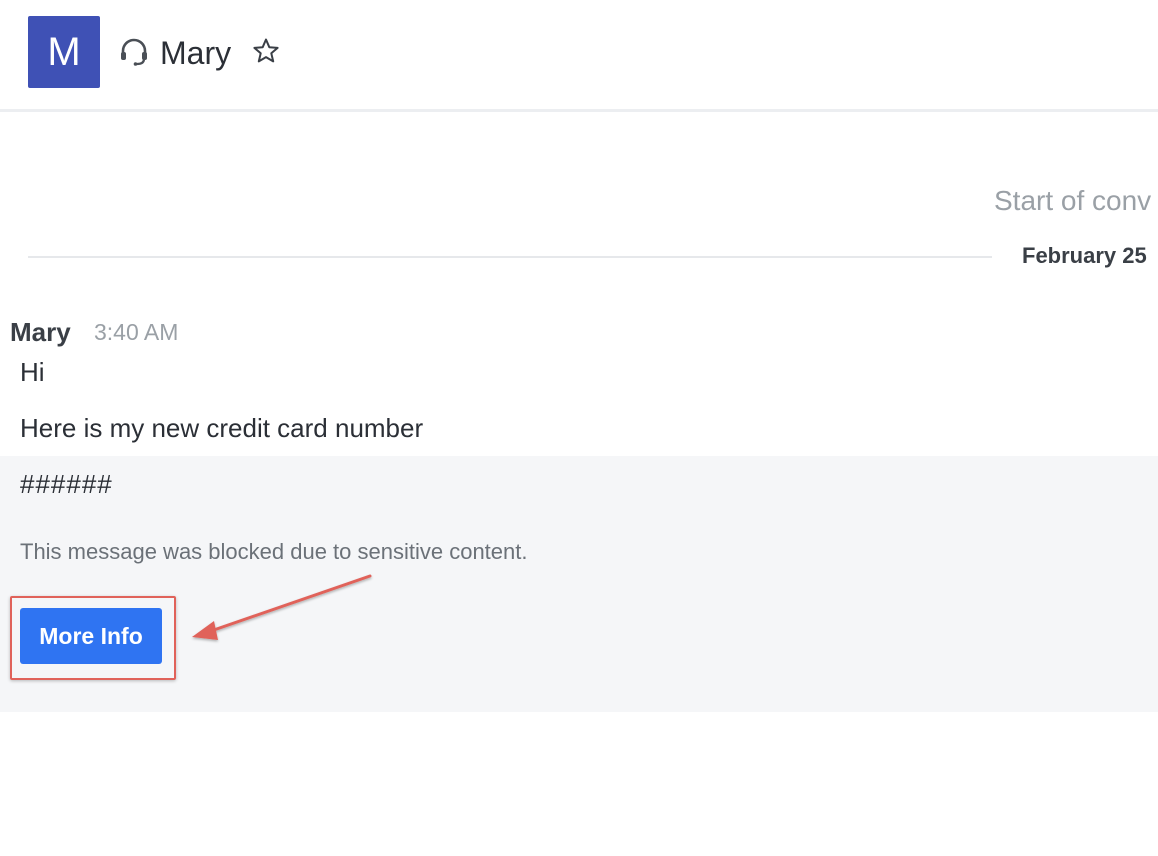  What do you see at coordinates (282, 607) in the screenshot?
I see `arrow-annotation` at bounding box center [282, 607].